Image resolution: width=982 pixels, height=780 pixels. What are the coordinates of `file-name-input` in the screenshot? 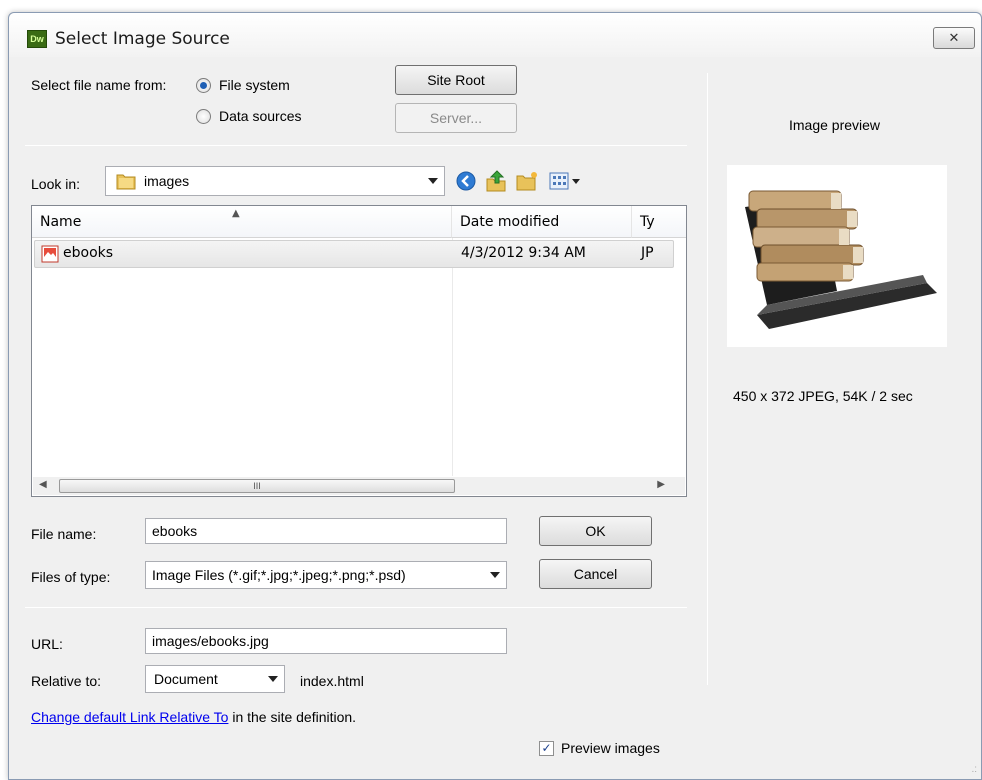 It's located at (326, 531).